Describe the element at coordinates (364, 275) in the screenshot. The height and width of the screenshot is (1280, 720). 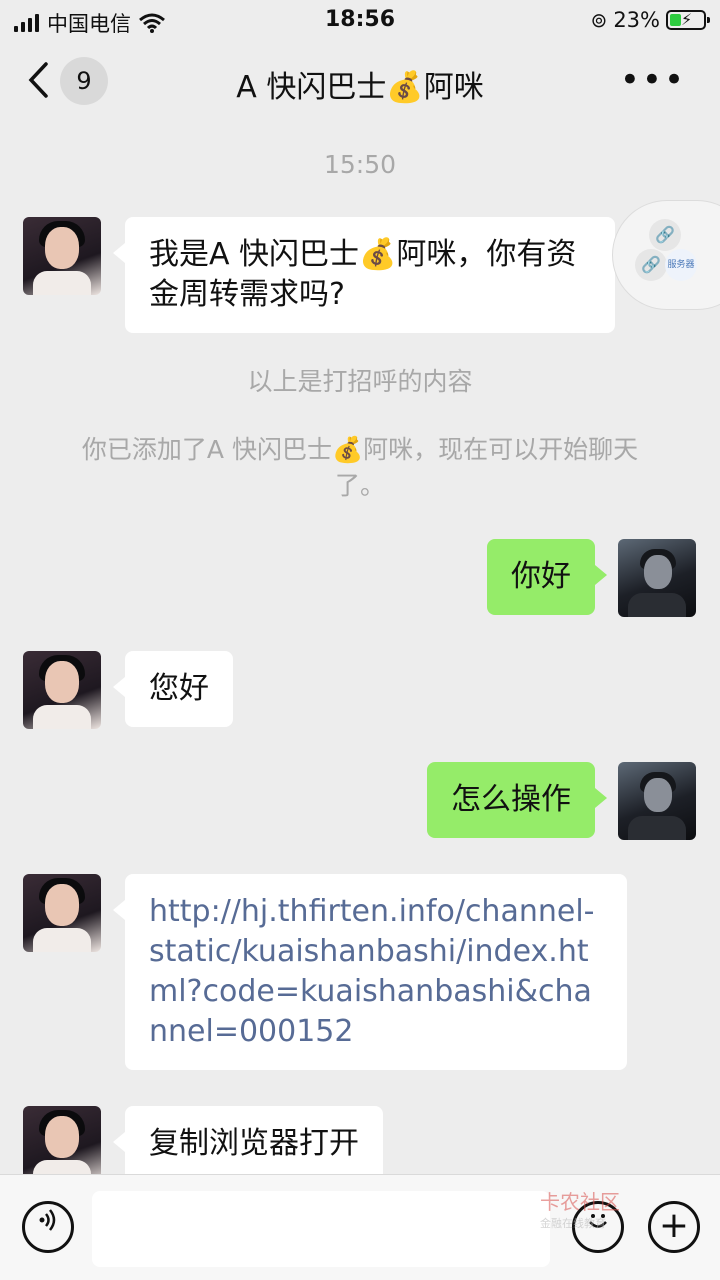
I see `message-bubble-incoming: 我是A 快闪巴士💰阿咪，你有资金周转需求吗?` at that location.